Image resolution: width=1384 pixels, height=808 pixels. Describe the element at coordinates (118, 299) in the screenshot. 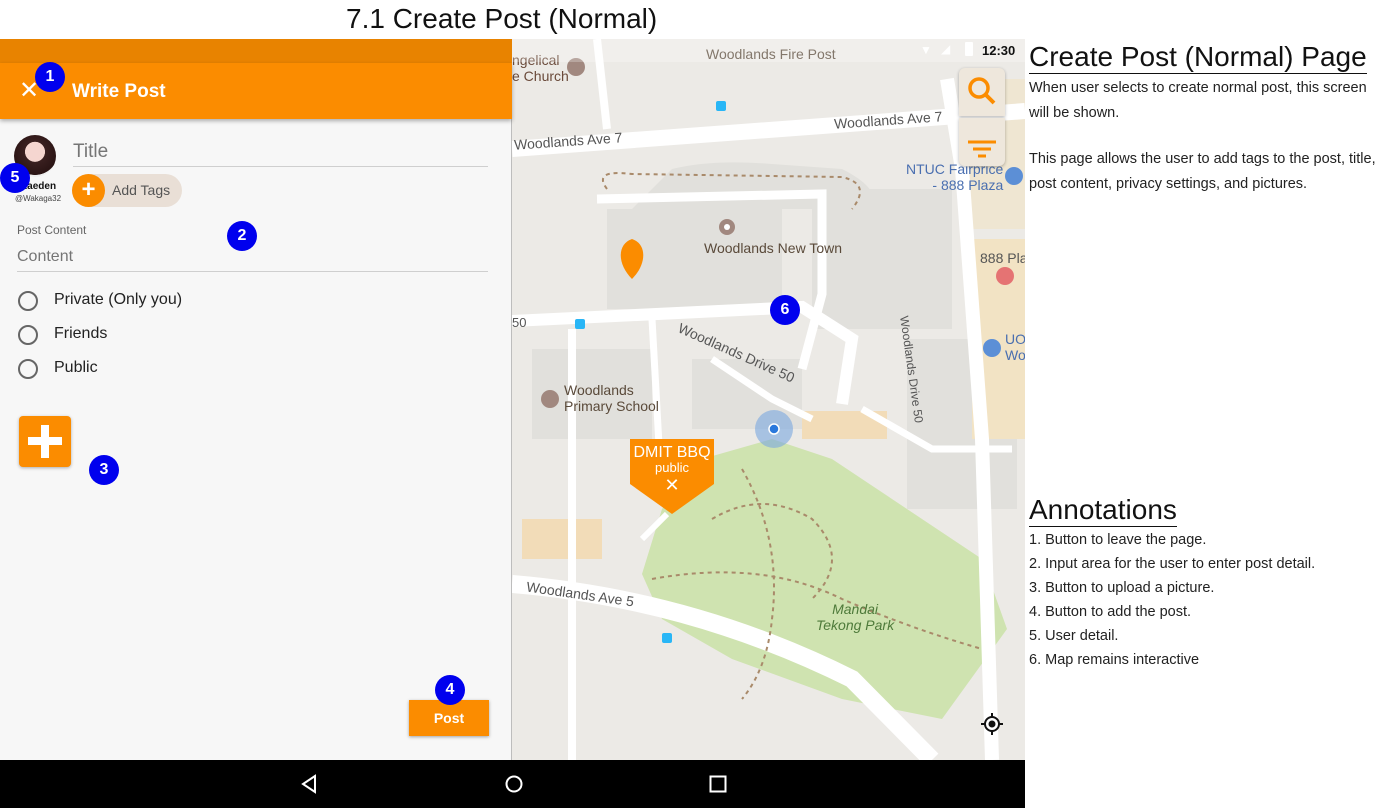

I see `privacy-label-private: Private (Only you)` at that location.